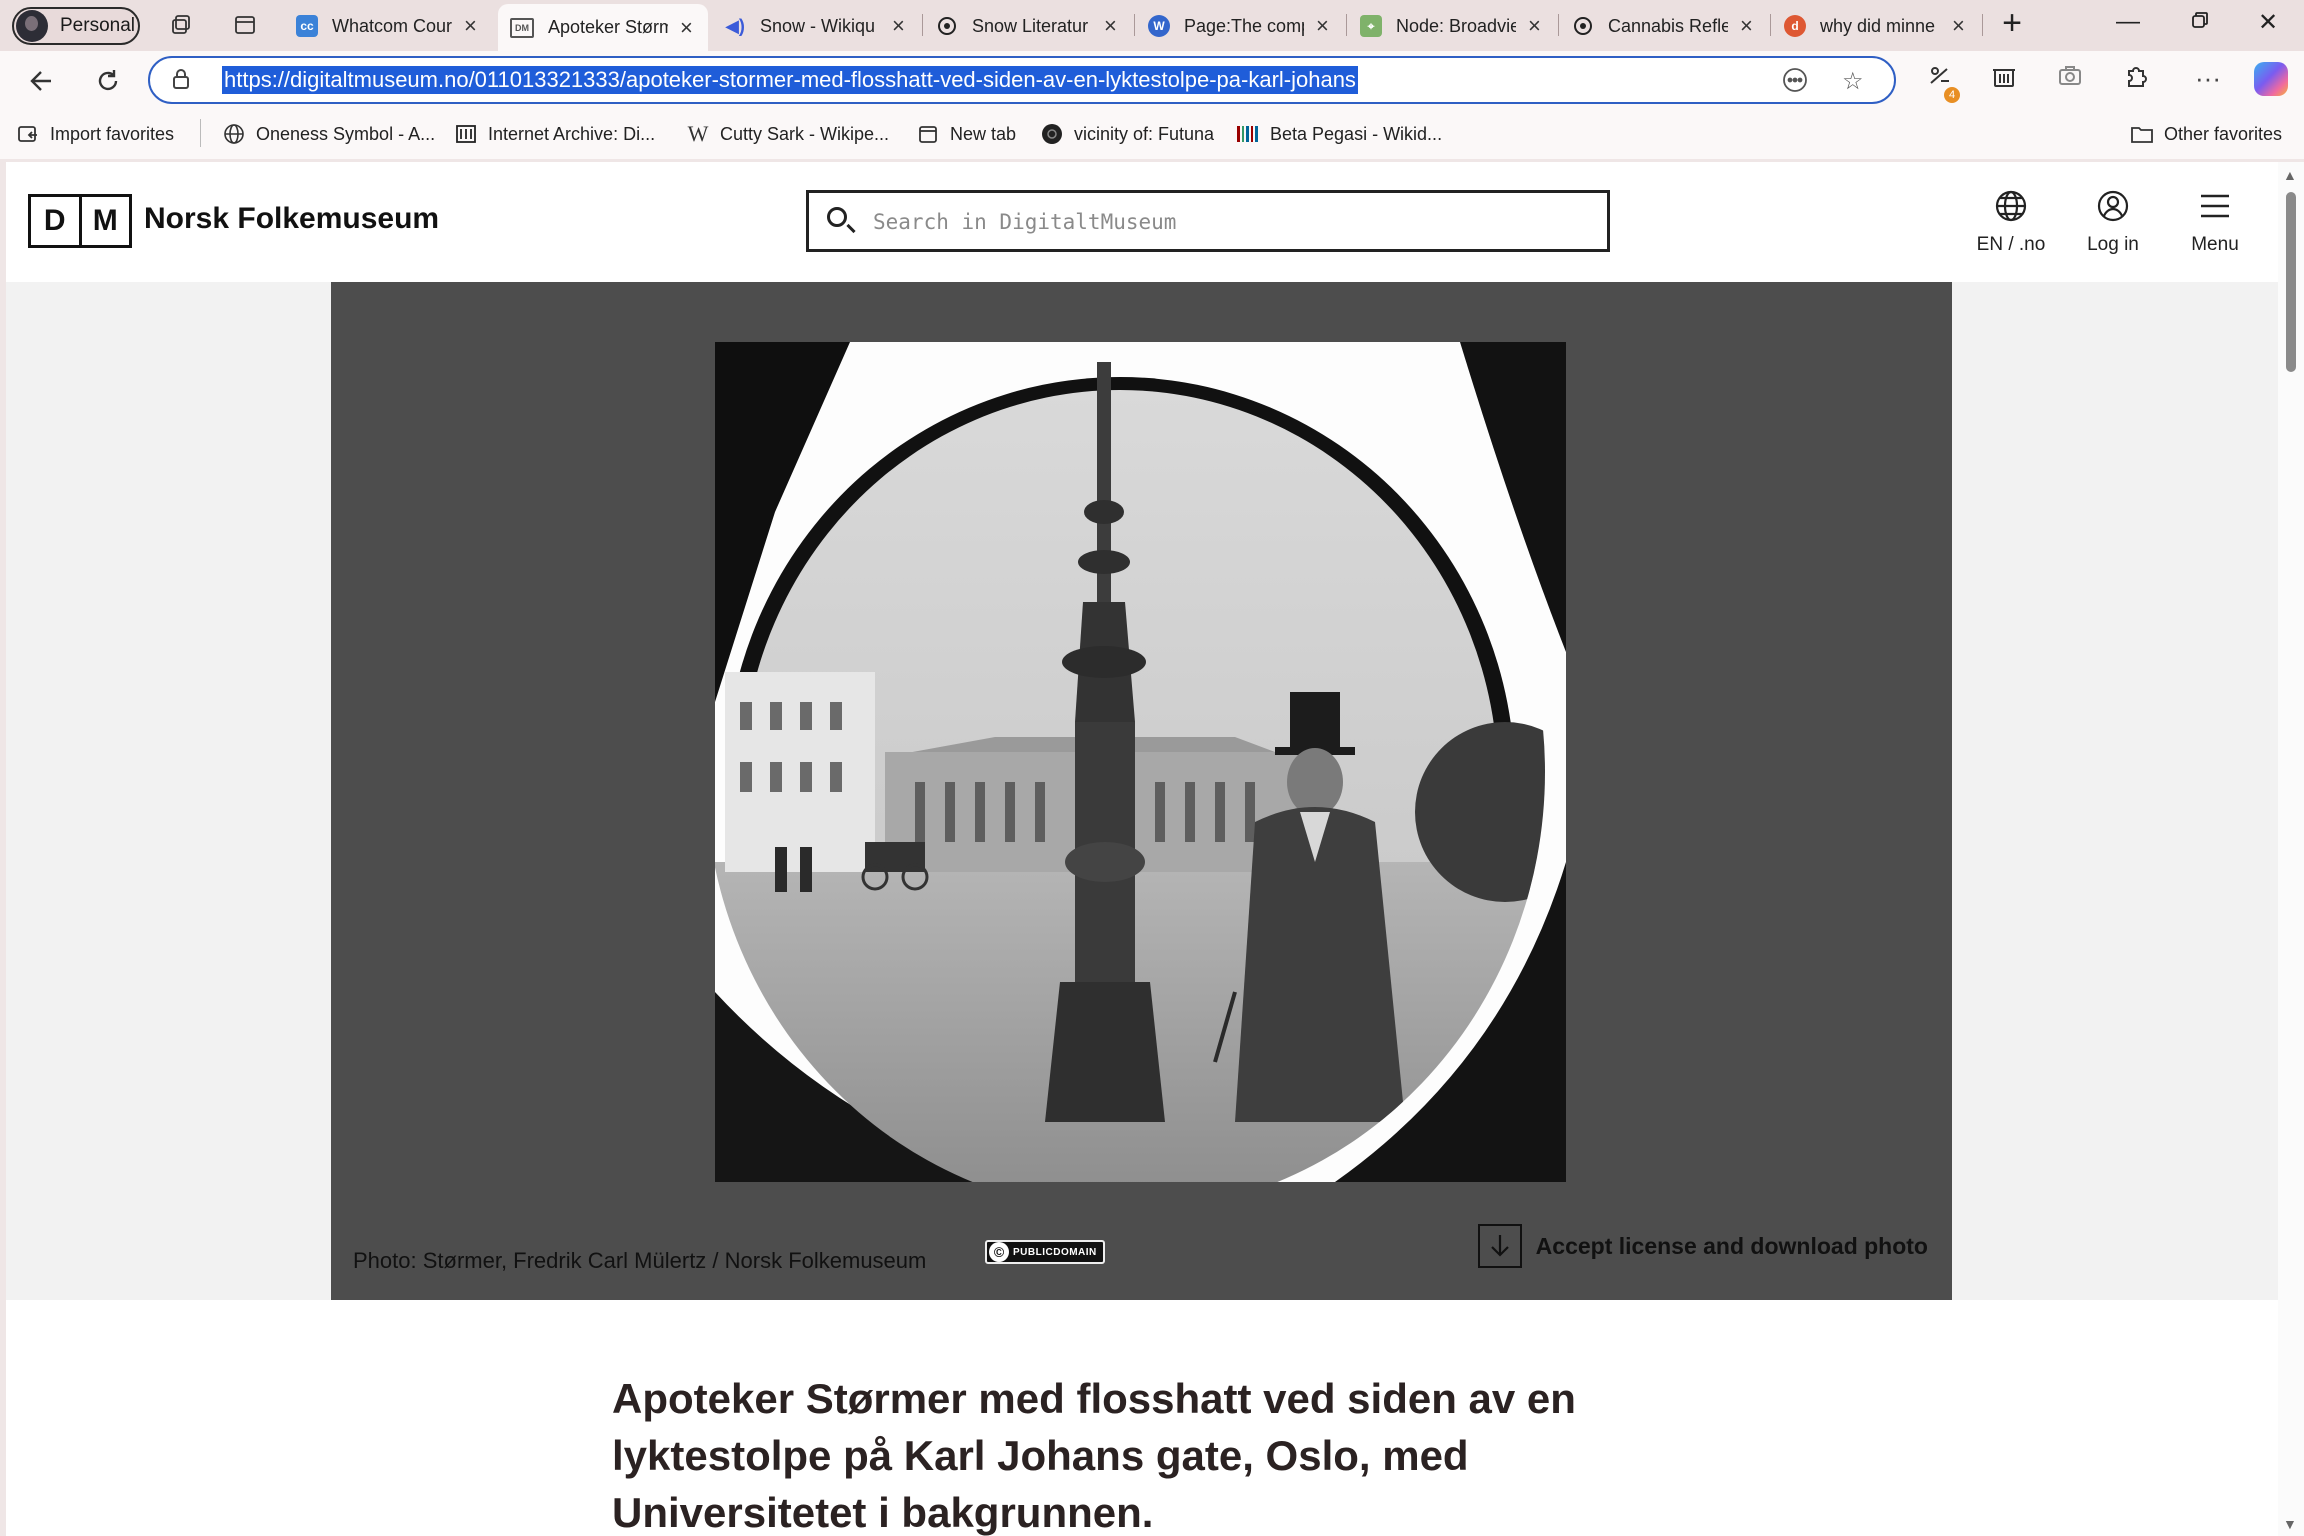 The image size is (2304, 1536). What do you see at coordinates (28, 134) in the screenshot?
I see `import-icon` at bounding box center [28, 134].